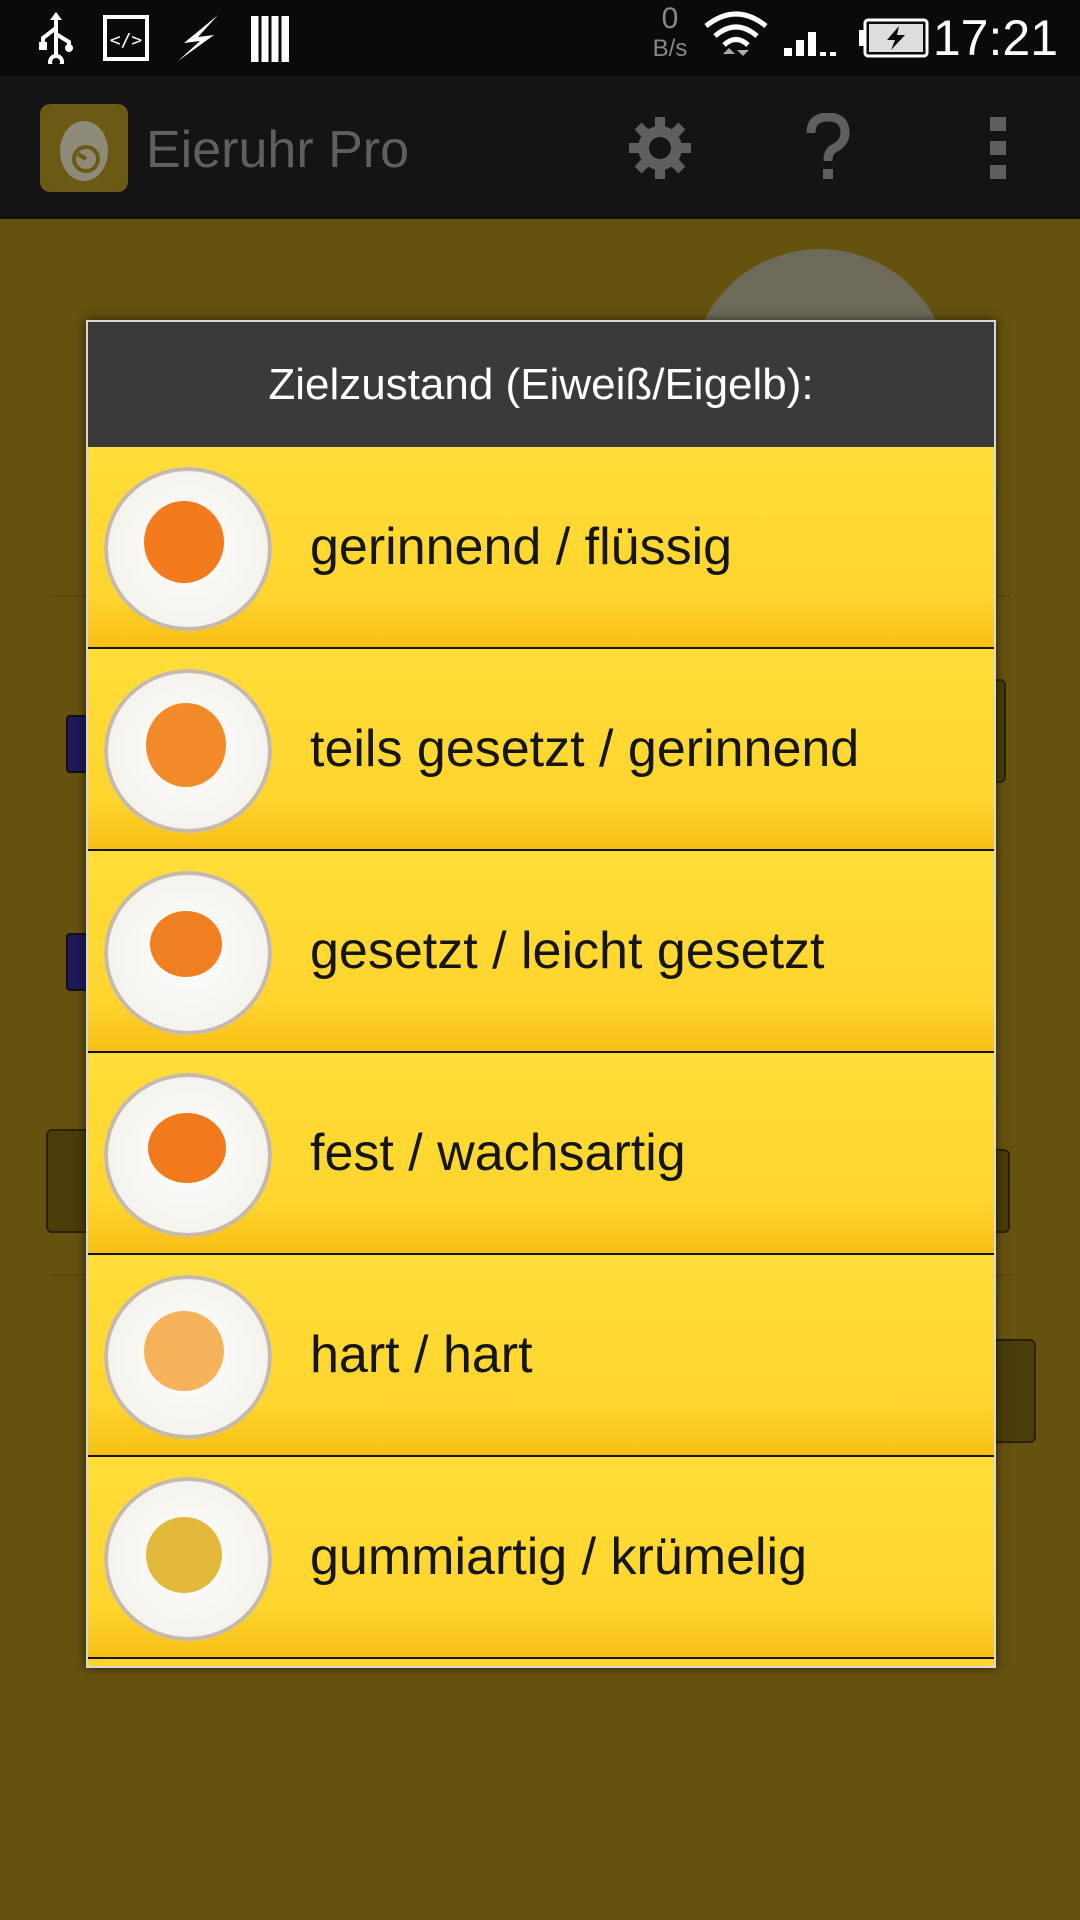  Describe the element at coordinates (670, 18) in the screenshot. I see `net-rate-value: 0` at that location.